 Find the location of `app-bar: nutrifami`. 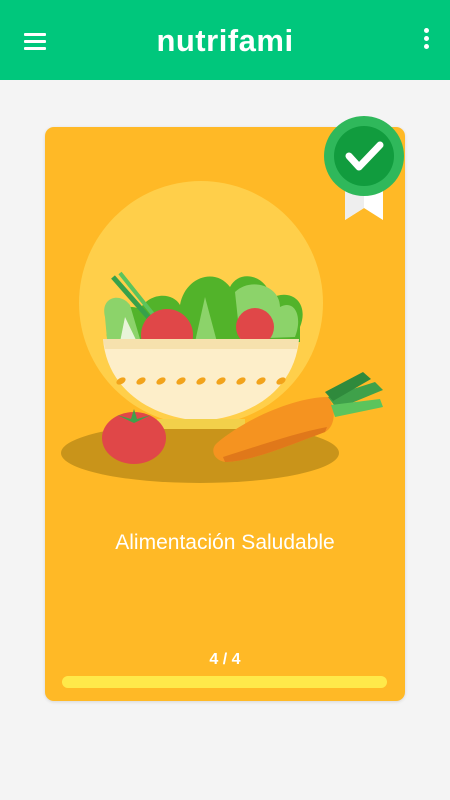

app-bar: nutrifami is located at coordinates (225, 40).